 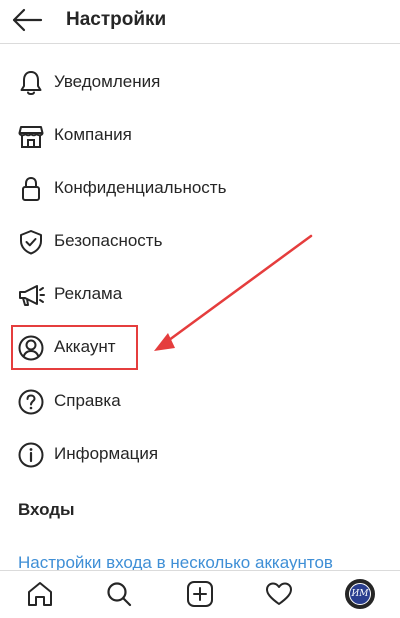 I want to click on search-icon, so click(x=119, y=594).